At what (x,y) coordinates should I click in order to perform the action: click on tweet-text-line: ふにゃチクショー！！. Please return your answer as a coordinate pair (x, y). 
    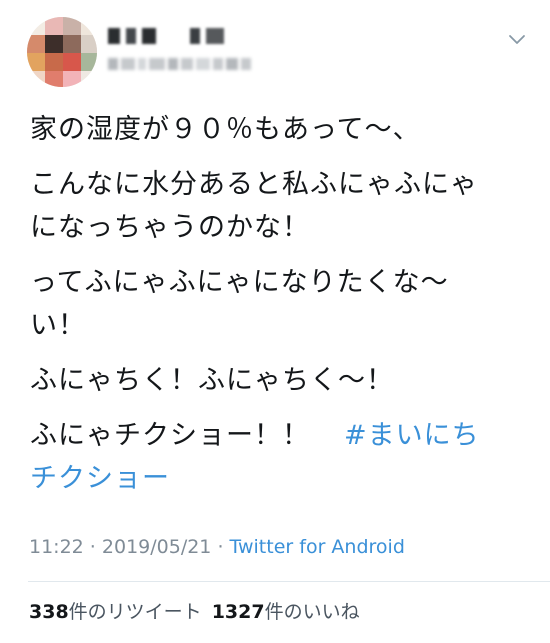
    Looking at the image, I should click on (170, 435).